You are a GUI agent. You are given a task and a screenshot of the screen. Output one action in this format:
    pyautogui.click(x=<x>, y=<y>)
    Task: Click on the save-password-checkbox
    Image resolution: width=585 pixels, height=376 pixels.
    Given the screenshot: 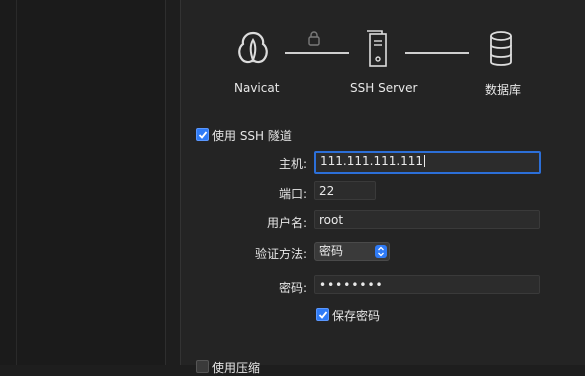 What is the action you would take?
    pyautogui.click(x=322, y=314)
    